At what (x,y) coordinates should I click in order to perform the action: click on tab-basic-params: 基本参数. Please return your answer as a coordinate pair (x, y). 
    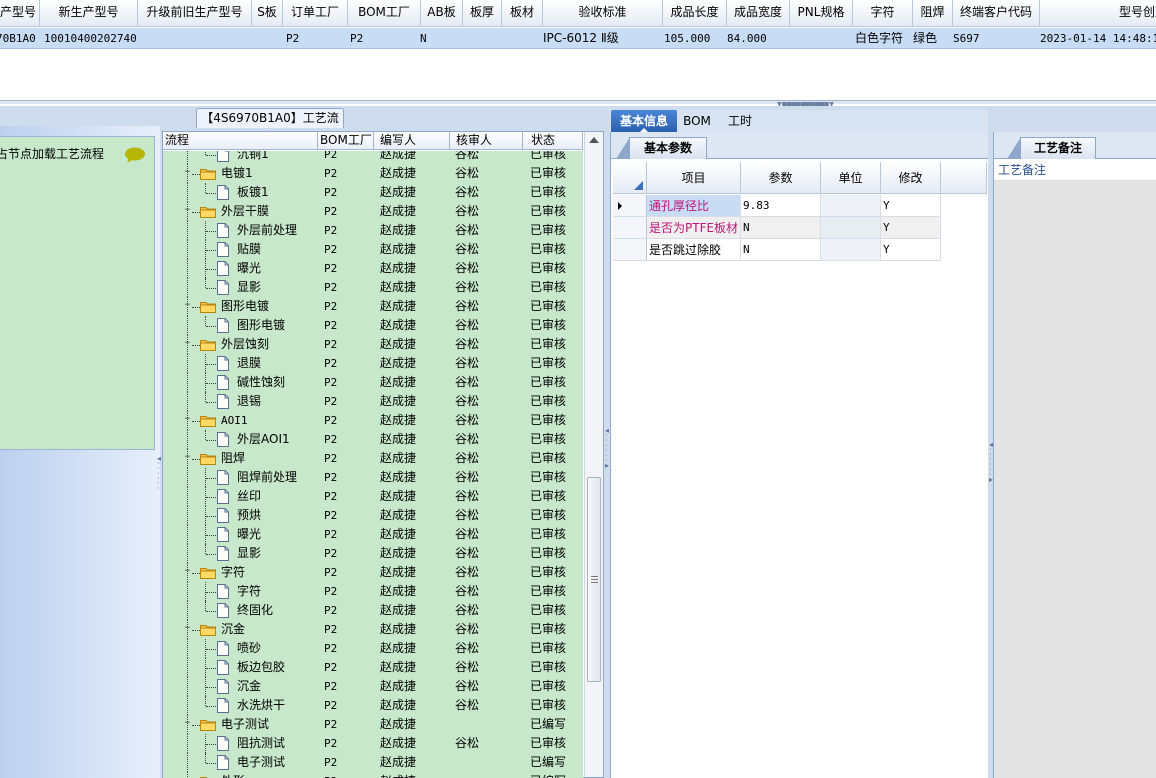
    Looking at the image, I should click on (661, 148).